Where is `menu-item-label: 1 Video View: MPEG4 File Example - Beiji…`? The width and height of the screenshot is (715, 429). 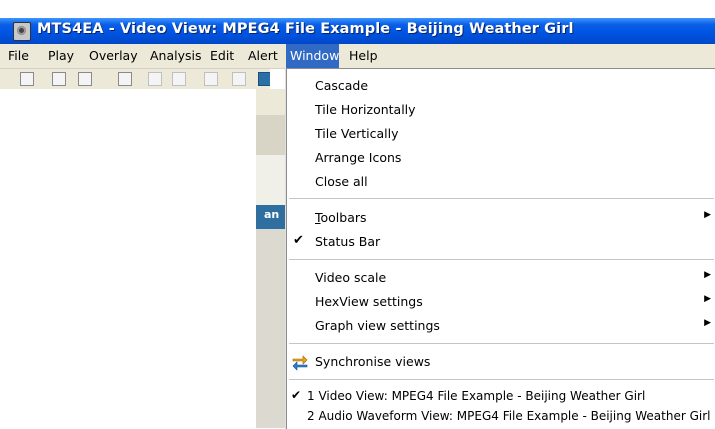
menu-item-label: 1 Video View: MPEG4 File Example - Beiji… is located at coordinates (476, 396).